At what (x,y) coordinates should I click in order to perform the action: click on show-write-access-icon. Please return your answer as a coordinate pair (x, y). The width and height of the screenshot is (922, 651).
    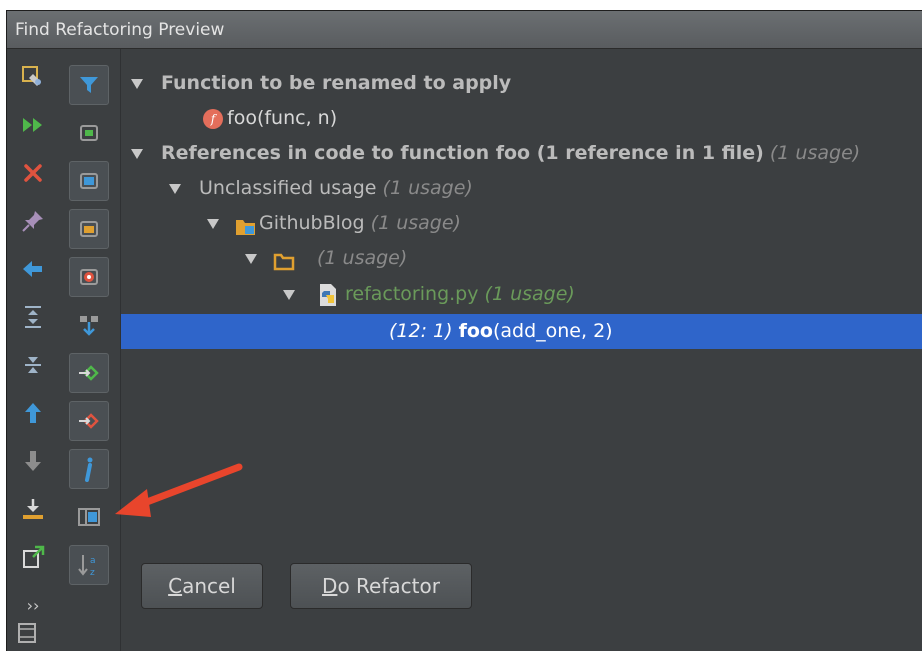
    Looking at the image, I should click on (89, 421).